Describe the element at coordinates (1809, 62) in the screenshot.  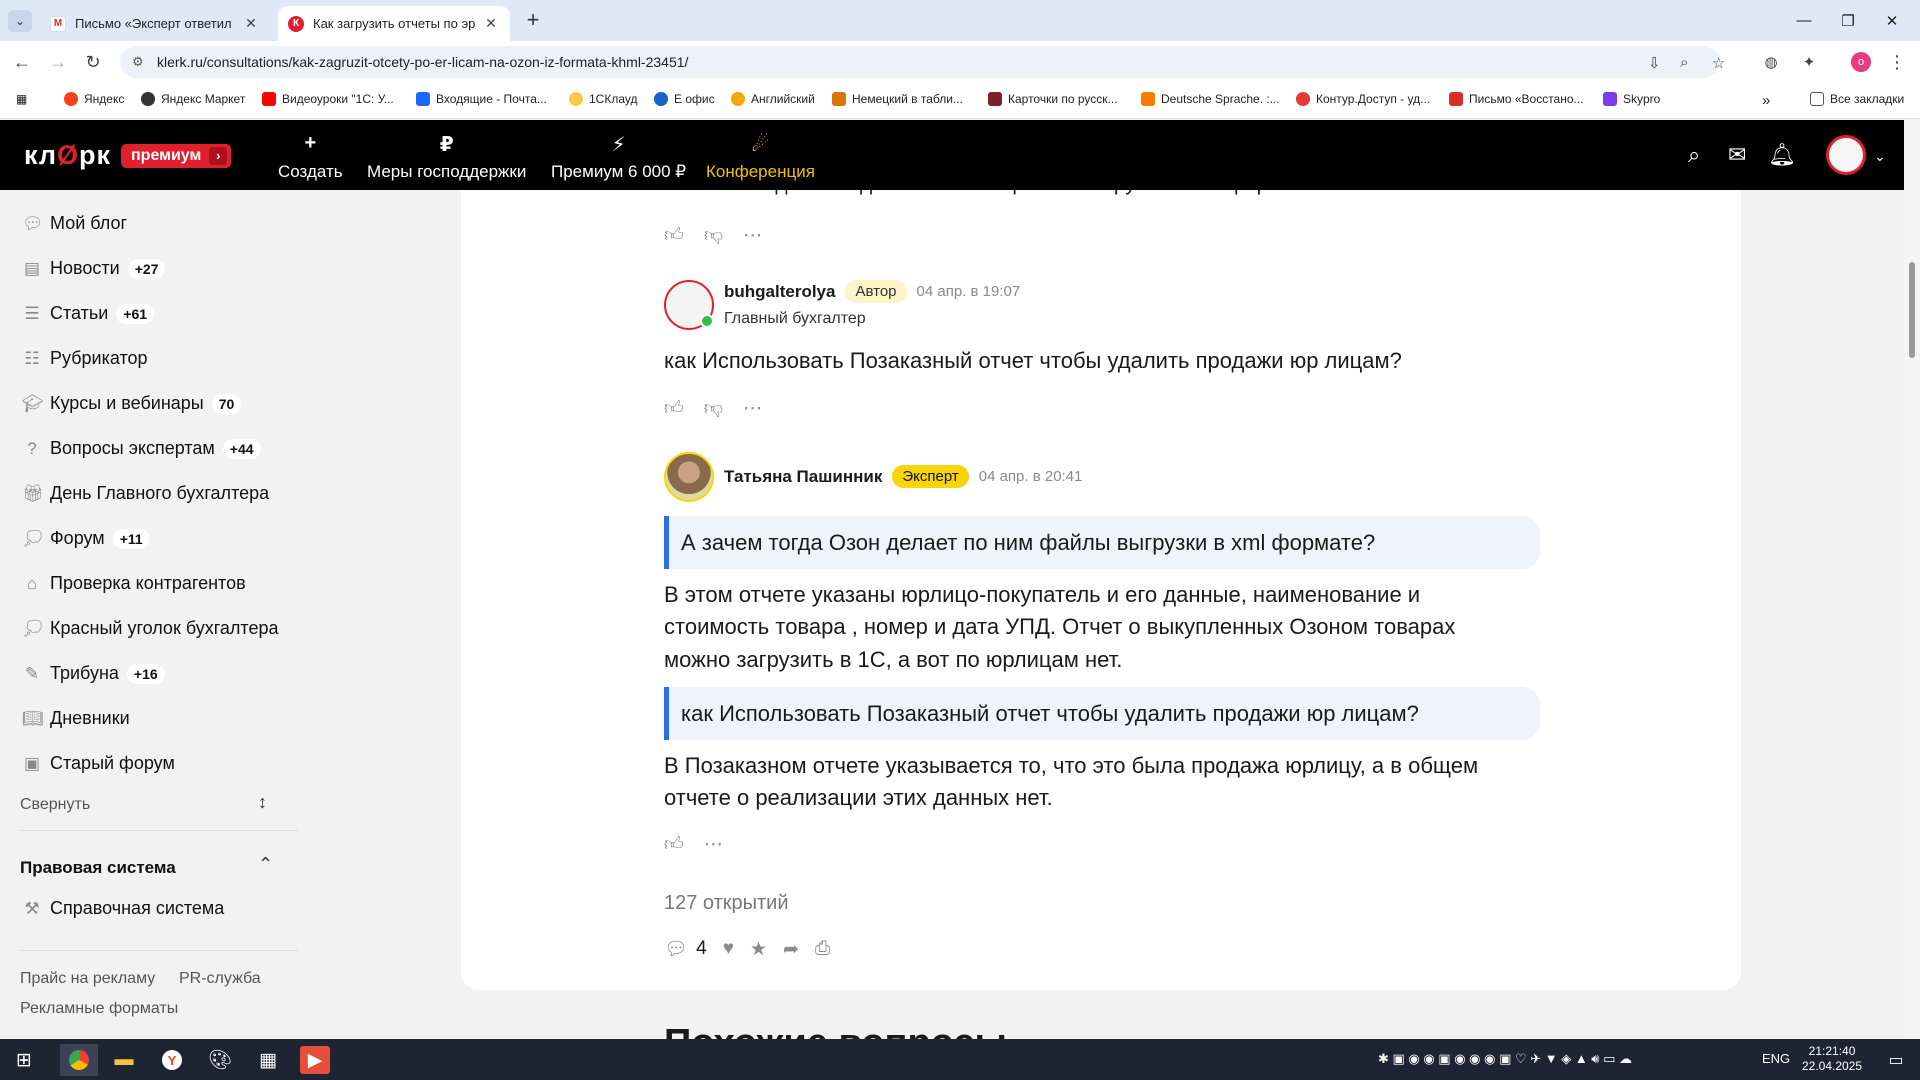
I see `extensions-icon: ✦` at that location.